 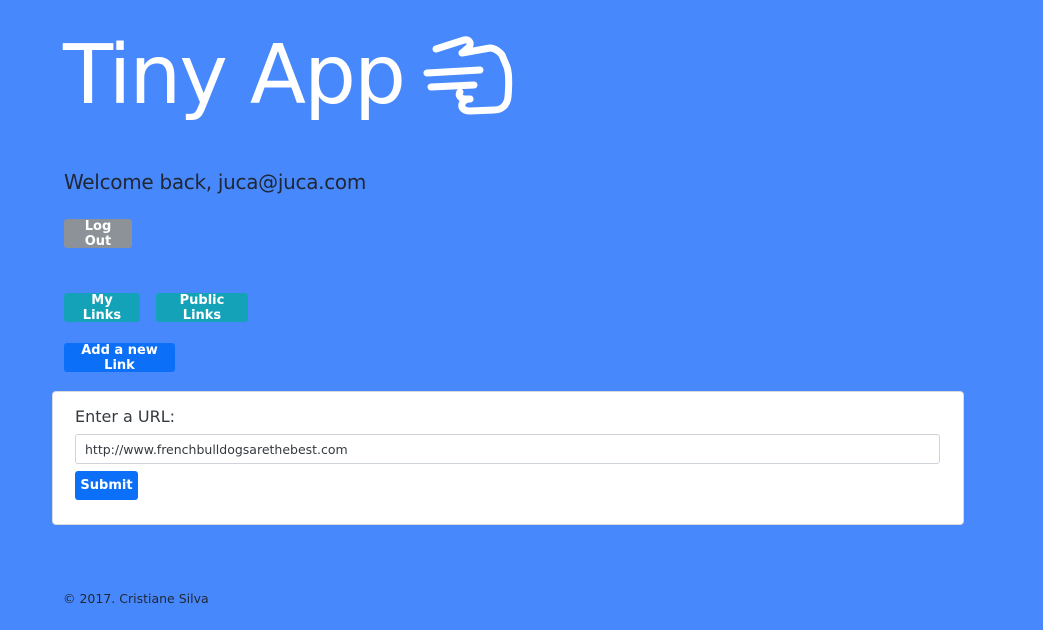 What do you see at coordinates (125, 416) in the screenshot?
I see `url-label: Enter a URL:` at bounding box center [125, 416].